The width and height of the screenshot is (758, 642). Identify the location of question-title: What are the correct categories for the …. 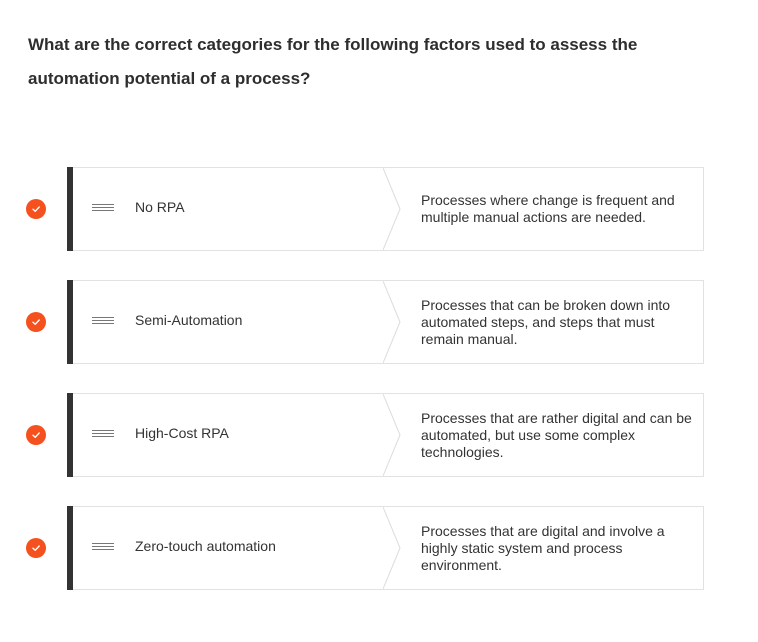
(333, 61).